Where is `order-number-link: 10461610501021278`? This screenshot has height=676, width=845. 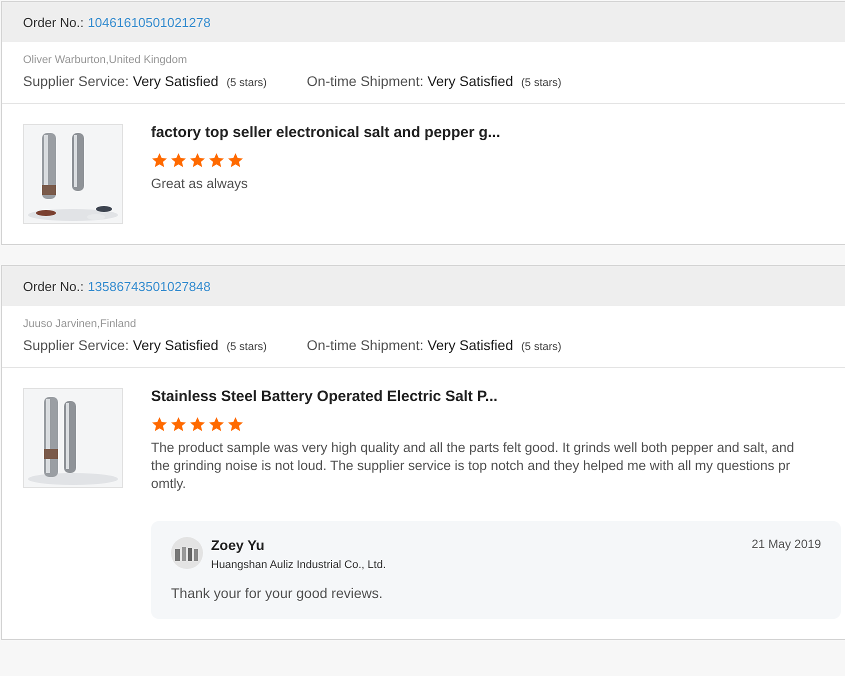
order-number-link: 10461610501021278 is located at coordinates (149, 22).